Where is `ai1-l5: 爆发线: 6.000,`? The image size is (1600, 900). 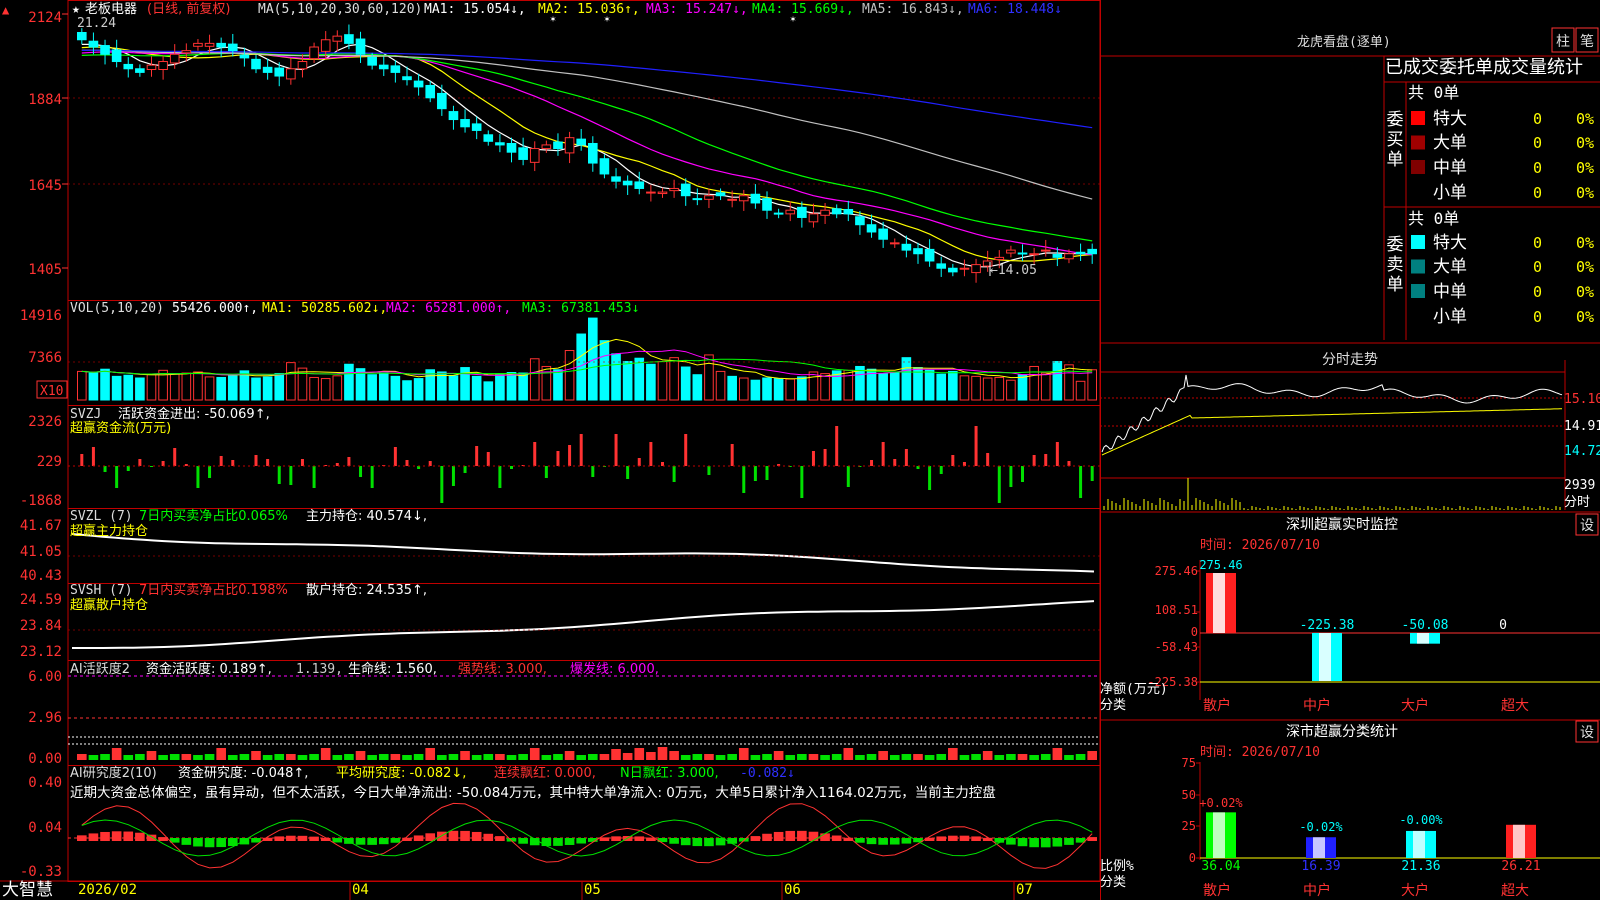 ai1-l5: 爆发线: 6.000, is located at coordinates (614, 669).